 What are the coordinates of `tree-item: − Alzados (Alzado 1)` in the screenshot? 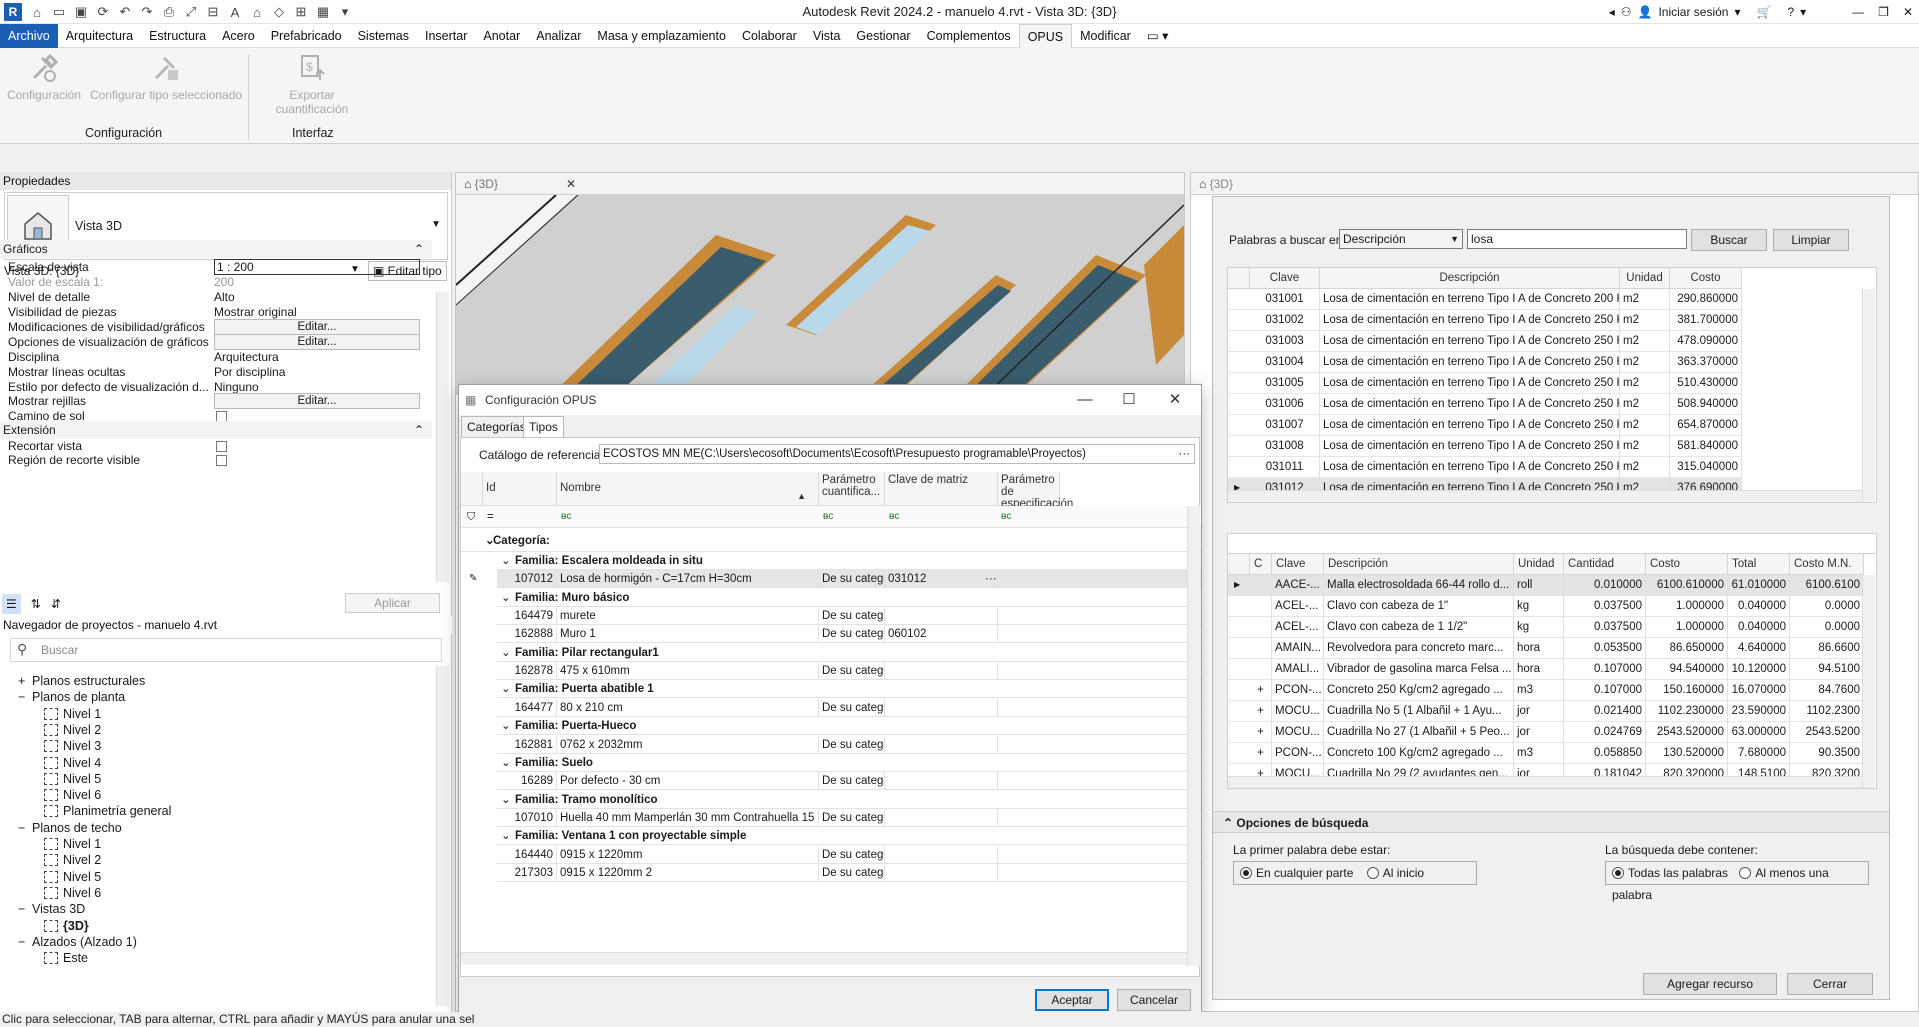 It's located at (77, 942).